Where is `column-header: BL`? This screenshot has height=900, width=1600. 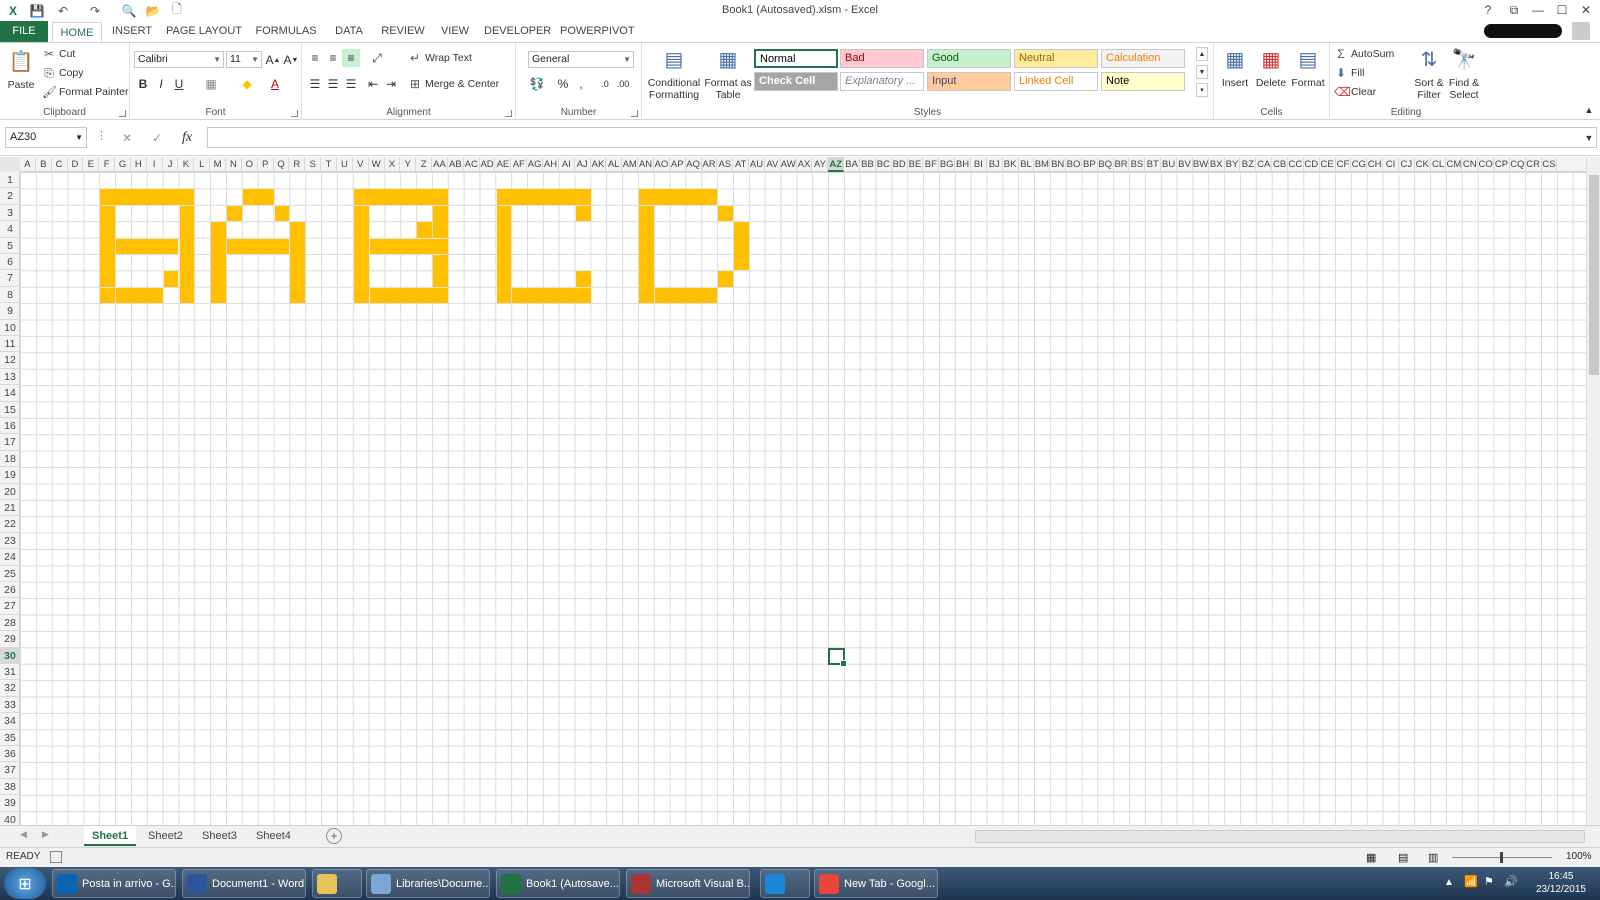
column-header: BL is located at coordinates (1027, 164).